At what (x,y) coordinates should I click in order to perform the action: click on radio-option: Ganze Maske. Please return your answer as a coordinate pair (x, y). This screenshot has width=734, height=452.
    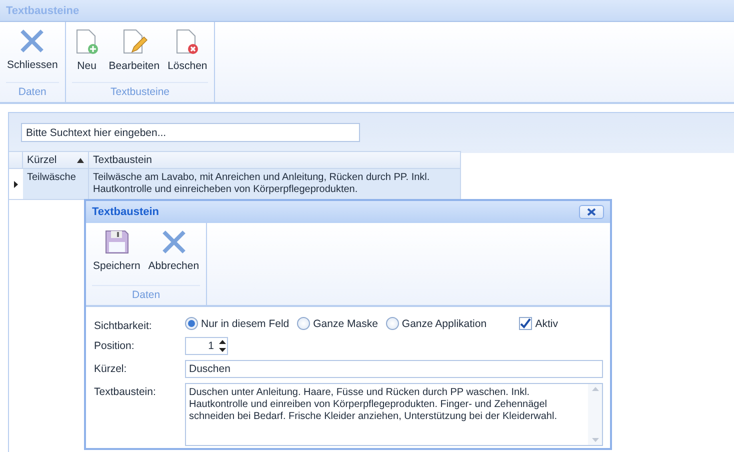
    Looking at the image, I should click on (337, 323).